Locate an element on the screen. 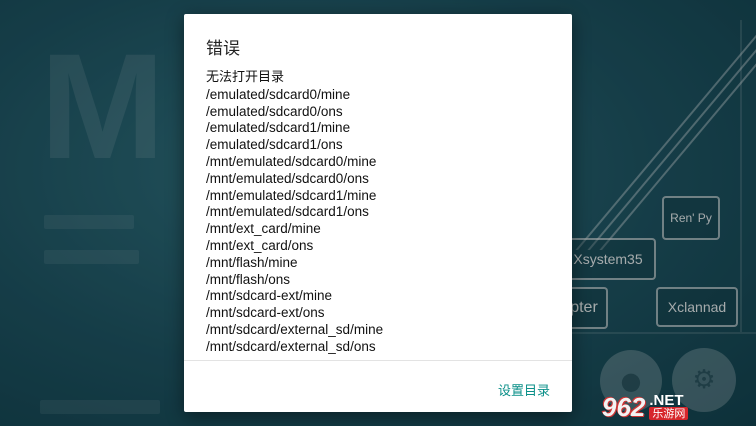 The image size is (756, 426). watermark-logo-net: .NET is located at coordinates (666, 400).